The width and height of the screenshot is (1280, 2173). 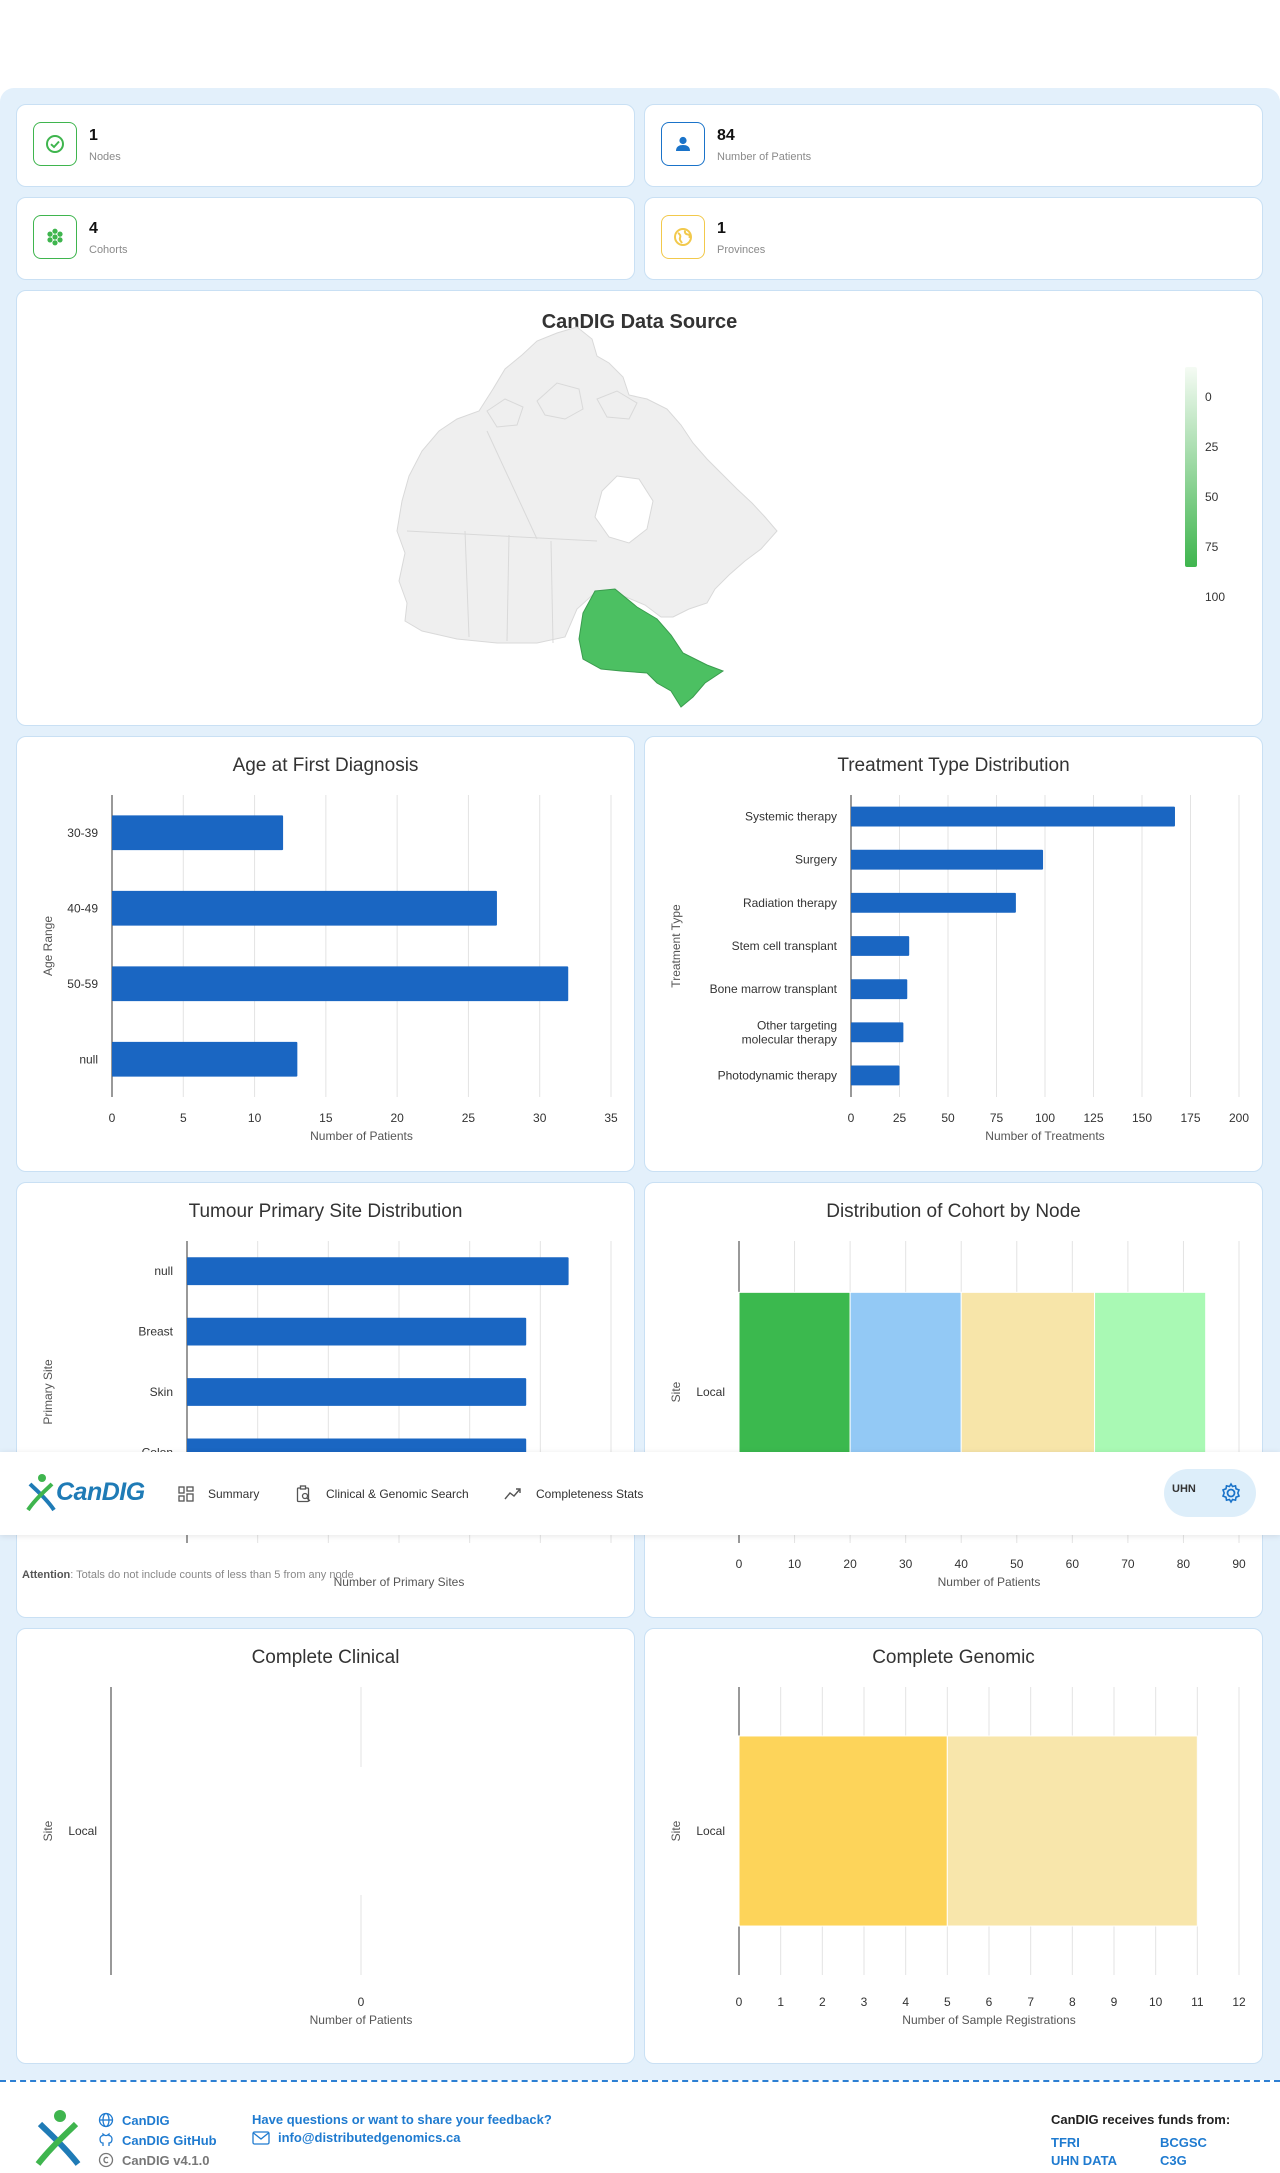 I want to click on x-tick-label: 175, so click(x=1190, y=1118).